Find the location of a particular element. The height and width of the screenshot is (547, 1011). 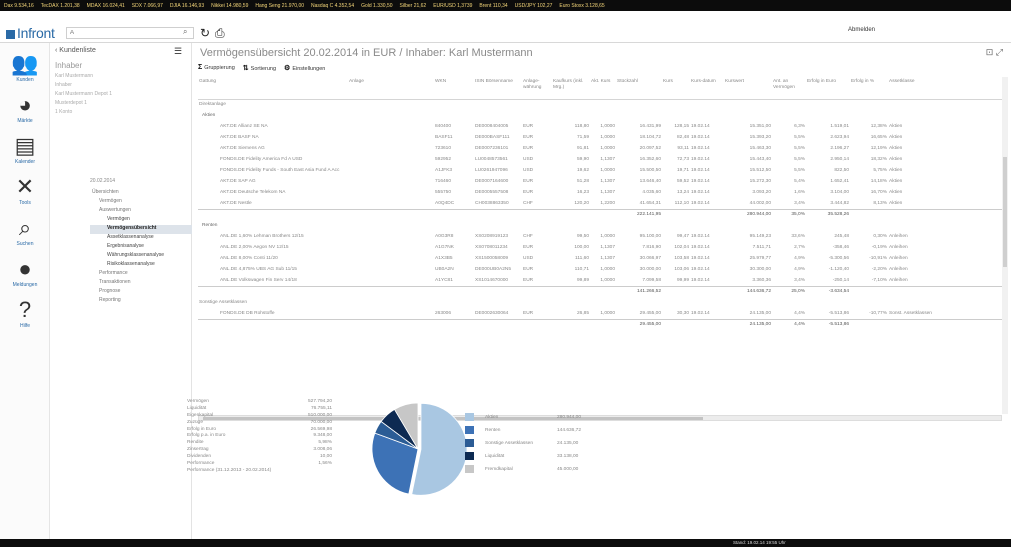

tree-item: Auswertungen is located at coordinates (141, 211).